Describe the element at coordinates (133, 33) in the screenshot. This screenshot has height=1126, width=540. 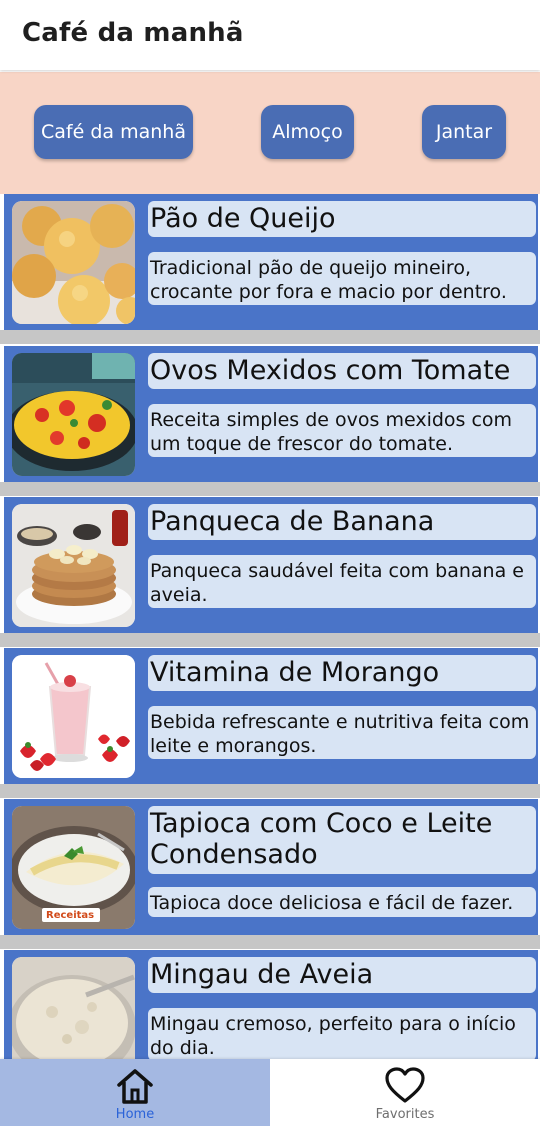
I see `page-title: Café da manhã` at that location.